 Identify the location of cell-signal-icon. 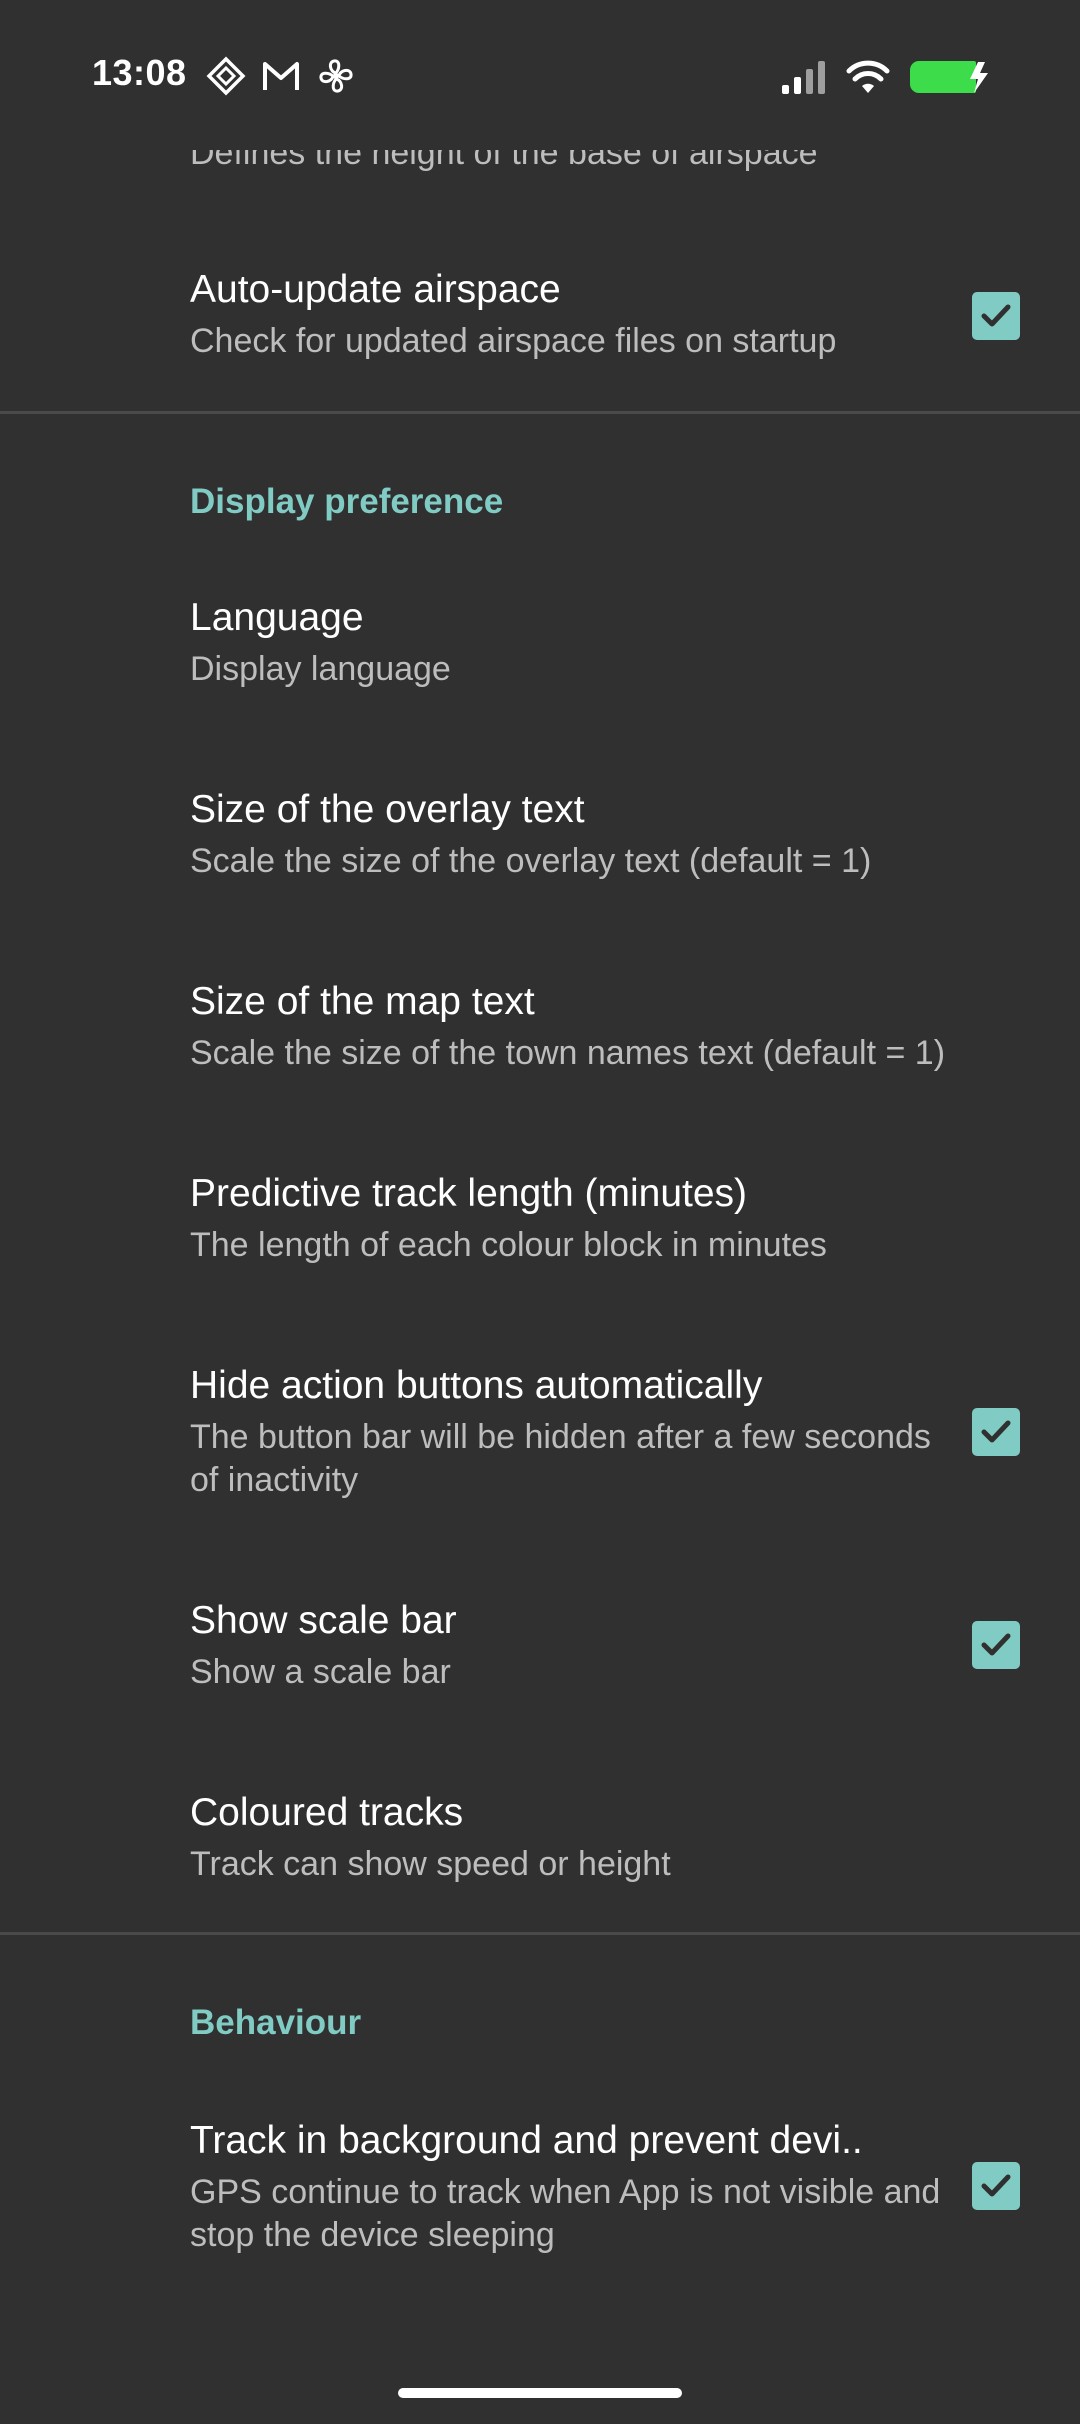
(803, 77).